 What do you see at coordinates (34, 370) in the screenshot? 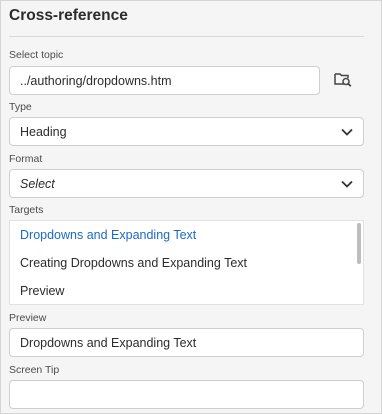
I see `screen-tip-label: Screen Tip` at bounding box center [34, 370].